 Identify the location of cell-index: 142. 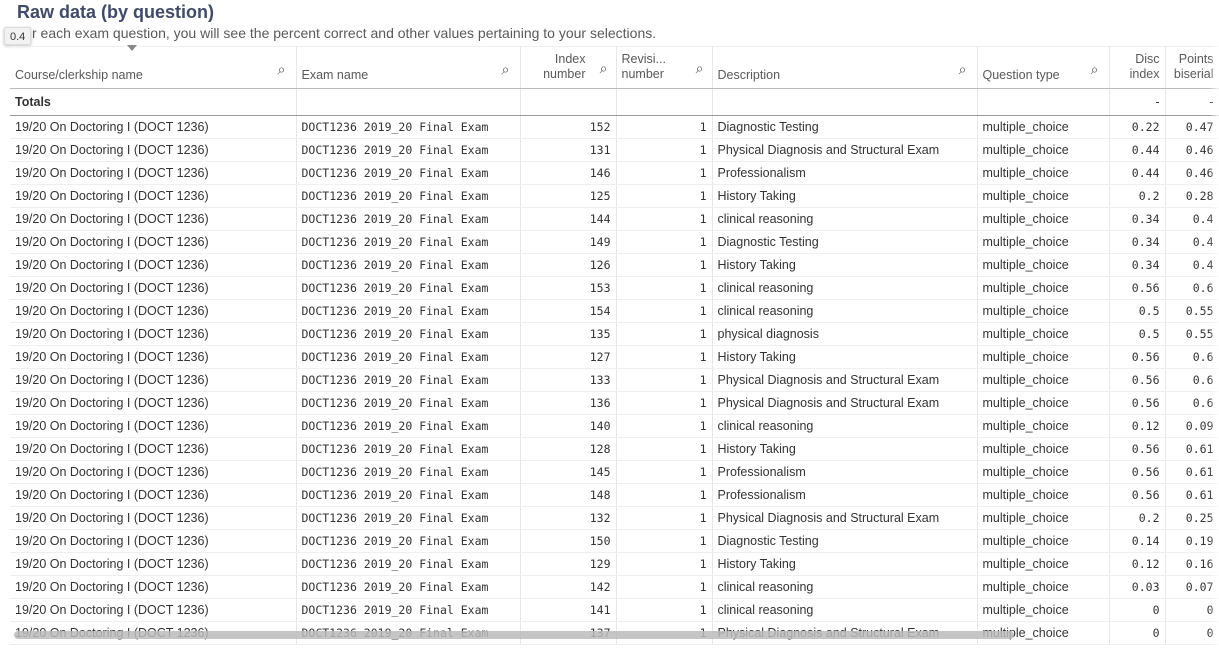
(568, 587).